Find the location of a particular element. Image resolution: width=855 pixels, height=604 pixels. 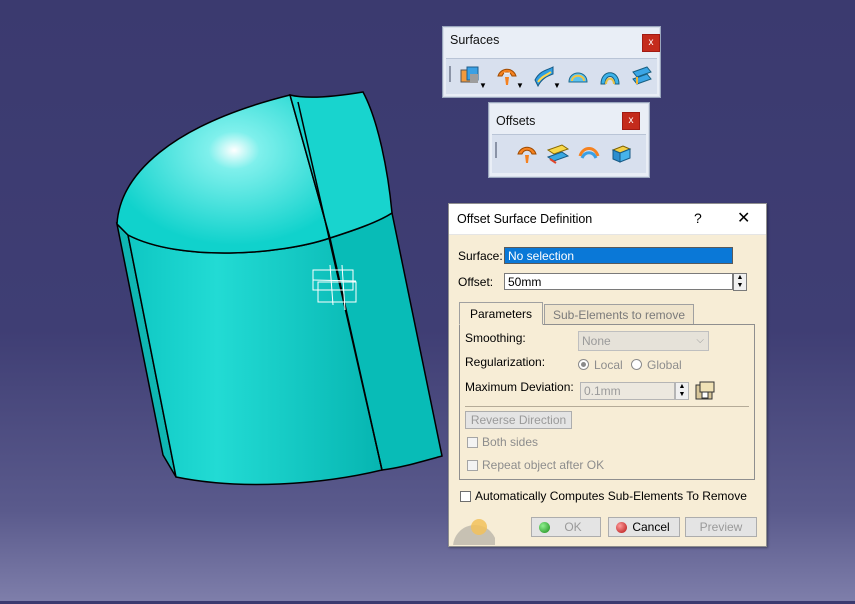

offset-spinner: ▲ ▼ is located at coordinates (740, 282).